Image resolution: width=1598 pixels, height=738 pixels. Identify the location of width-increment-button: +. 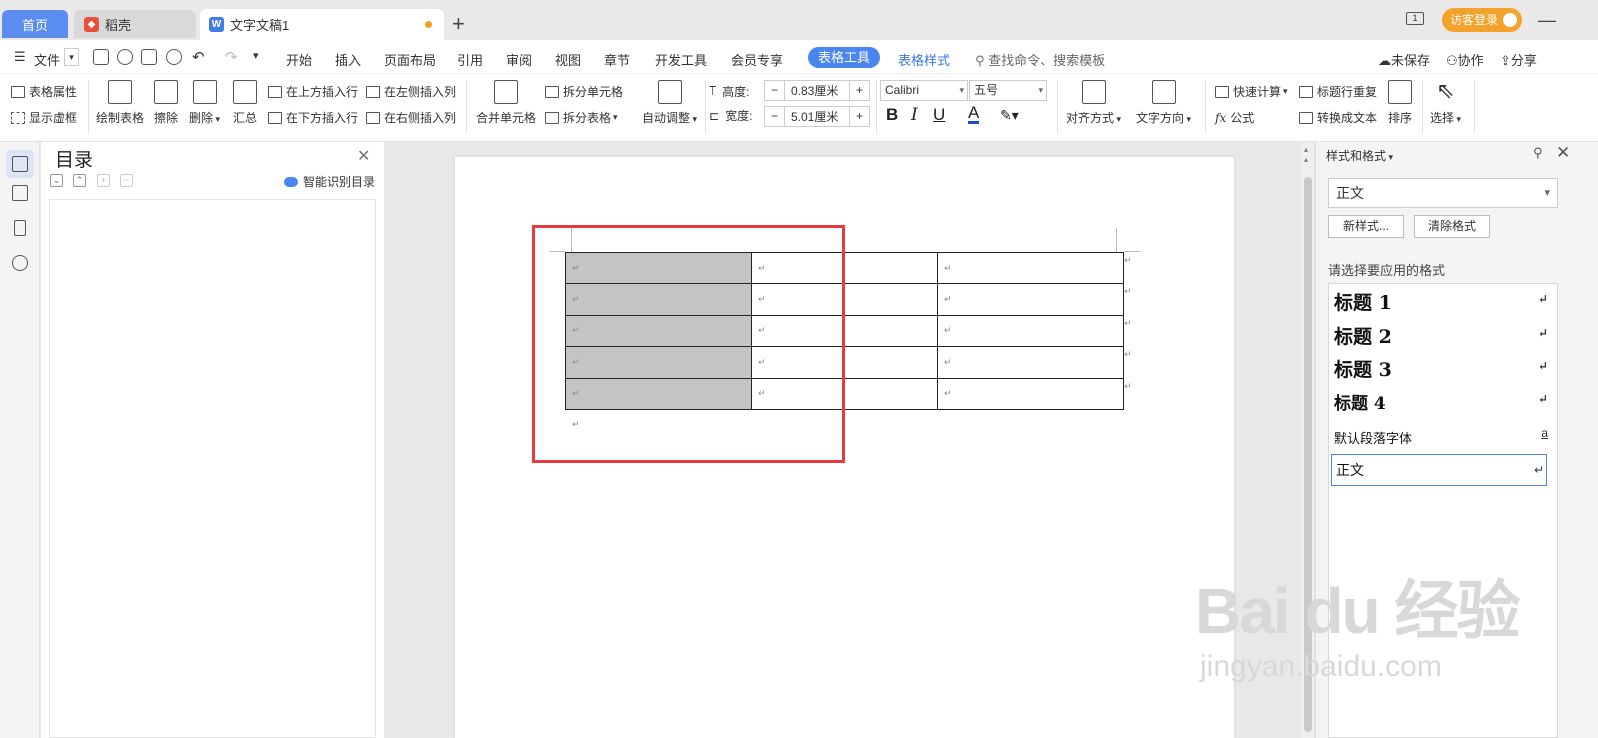
(859, 116).